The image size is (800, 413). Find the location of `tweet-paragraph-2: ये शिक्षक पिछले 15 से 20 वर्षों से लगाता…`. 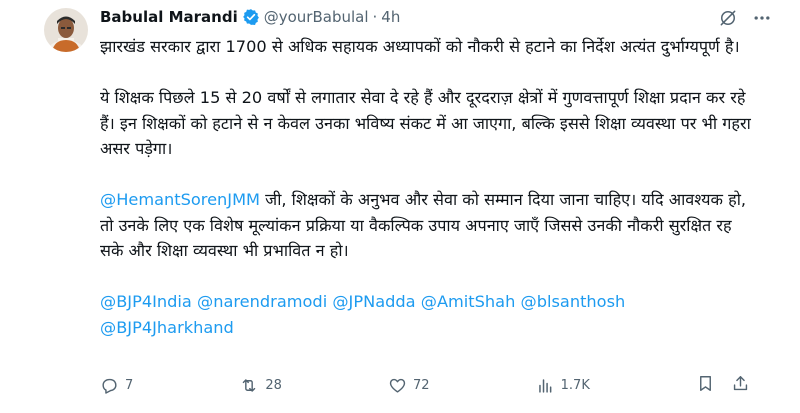

tweet-paragraph-2: ये शिक्षक पिछले 15 से 20 वर्षों से लगाता… is located at coordinates (425, 123).